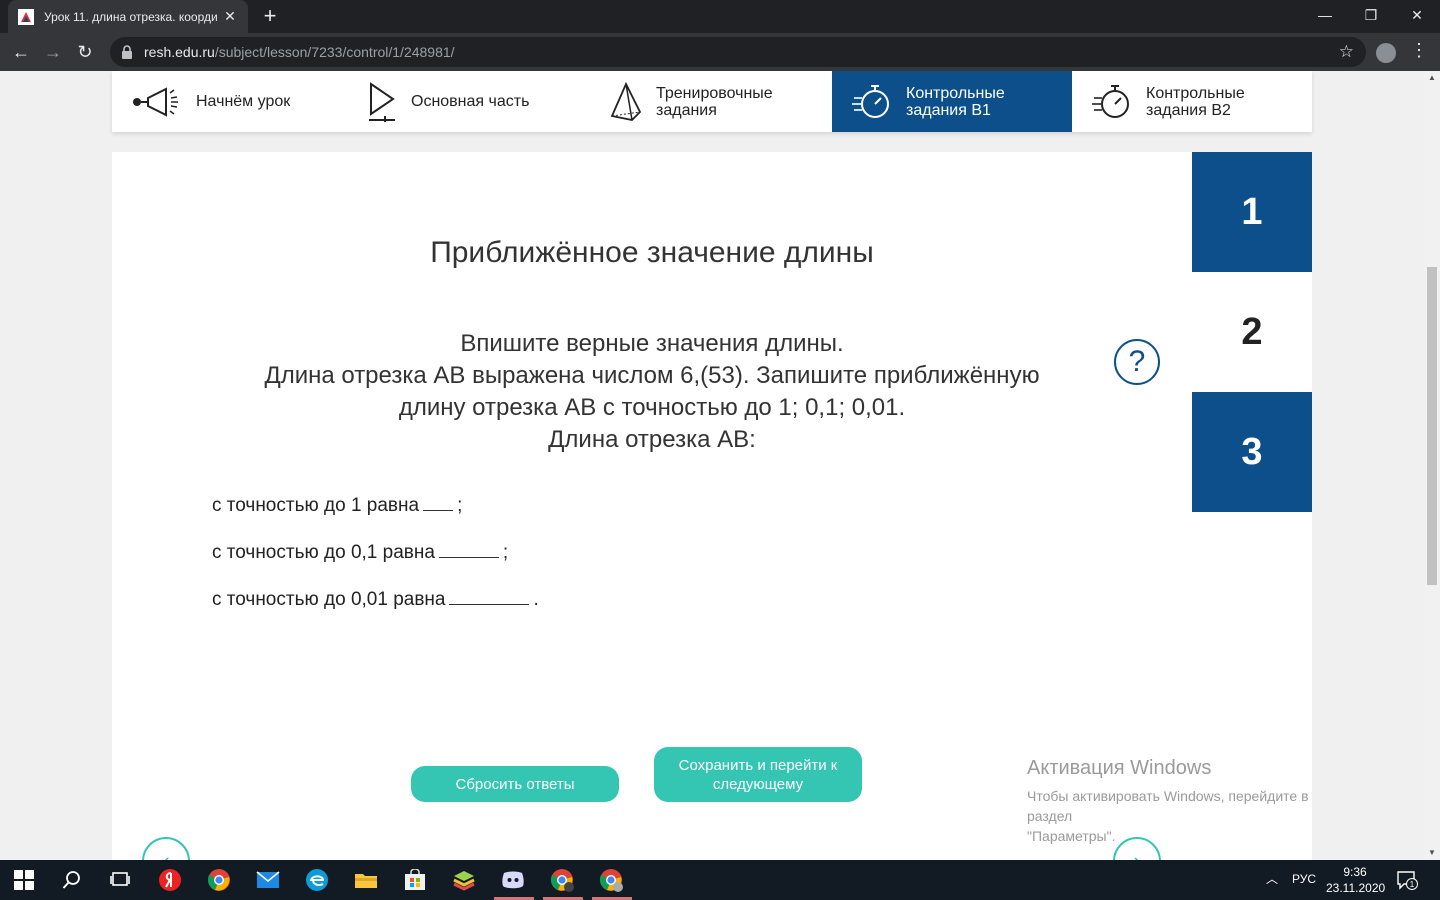 The image size is (1440, 900). What do you see at coordinates (1325, 16) in the screenshot?
I see `minimize-window-icon: —` at bounding box center [1325, 16].